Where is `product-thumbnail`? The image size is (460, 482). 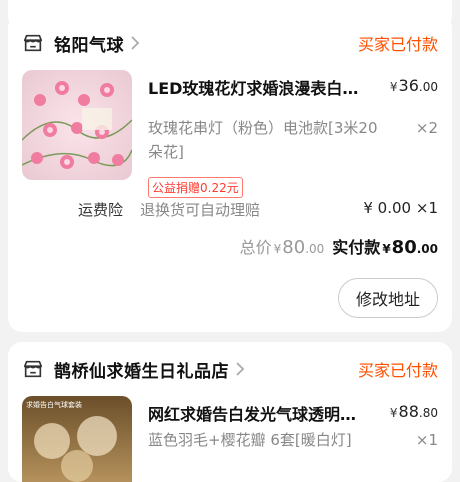
product-thumbnail is located at coordinates (77, 125).